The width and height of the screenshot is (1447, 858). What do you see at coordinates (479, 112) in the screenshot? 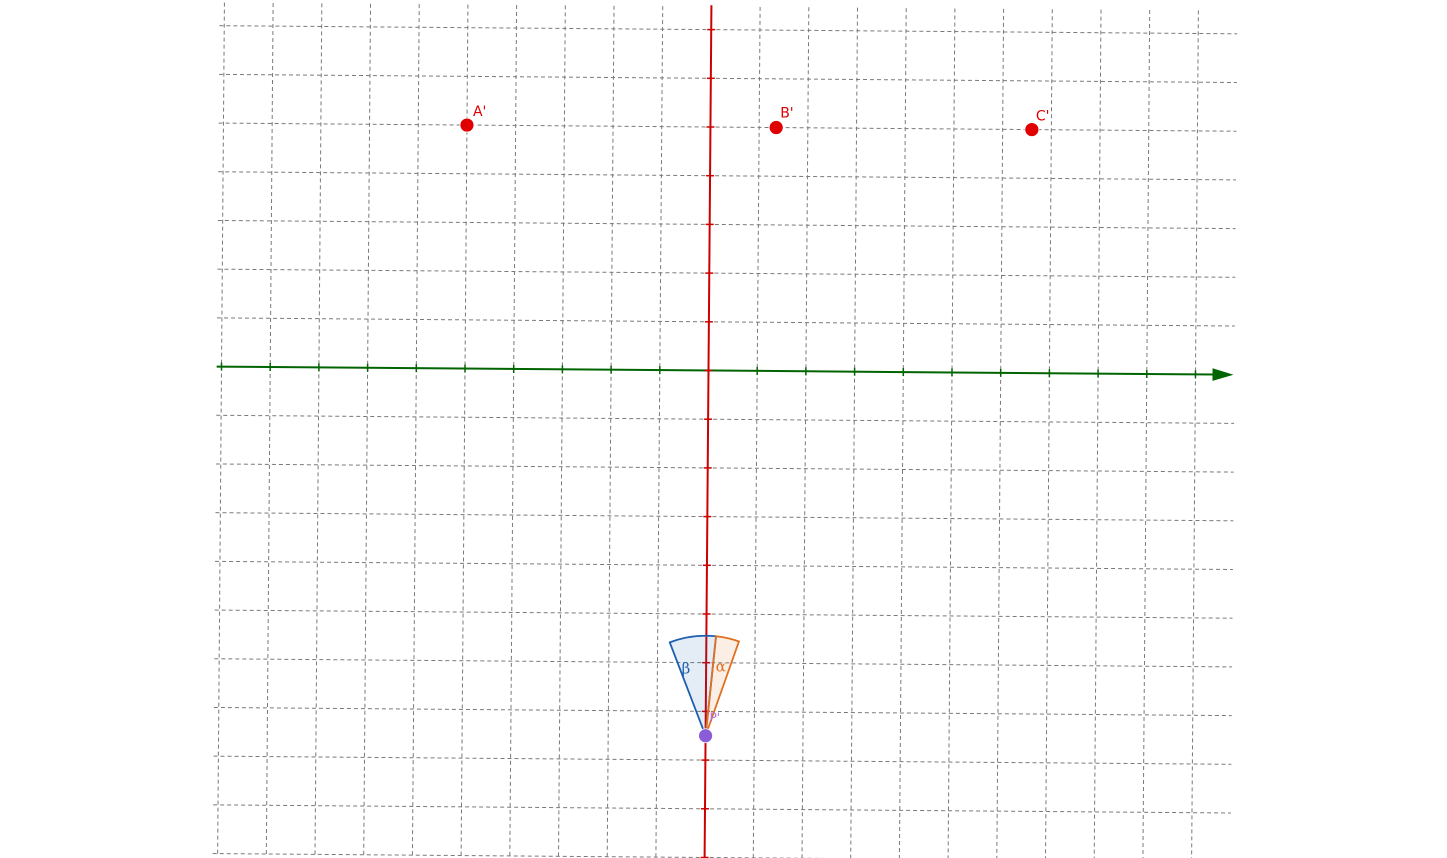
I see `point-a-prime-label: A'` at bounding box center [479, 112].